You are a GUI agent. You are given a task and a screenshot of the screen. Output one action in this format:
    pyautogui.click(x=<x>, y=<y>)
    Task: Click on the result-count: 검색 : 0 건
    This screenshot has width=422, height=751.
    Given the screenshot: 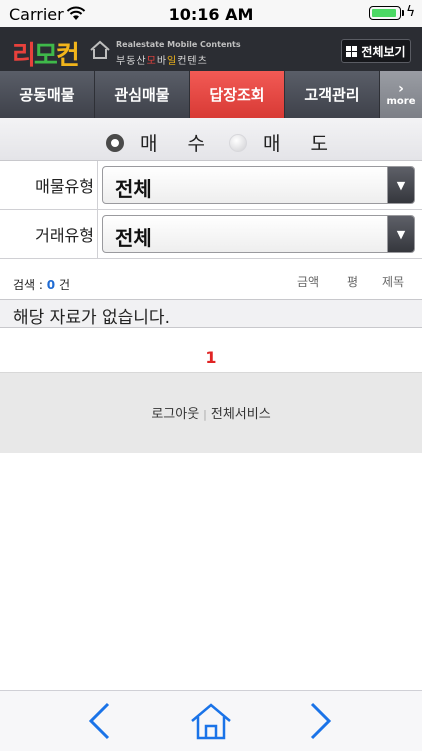 What is the action you would take?
    pyautogui.click(x=41, y=285)
    